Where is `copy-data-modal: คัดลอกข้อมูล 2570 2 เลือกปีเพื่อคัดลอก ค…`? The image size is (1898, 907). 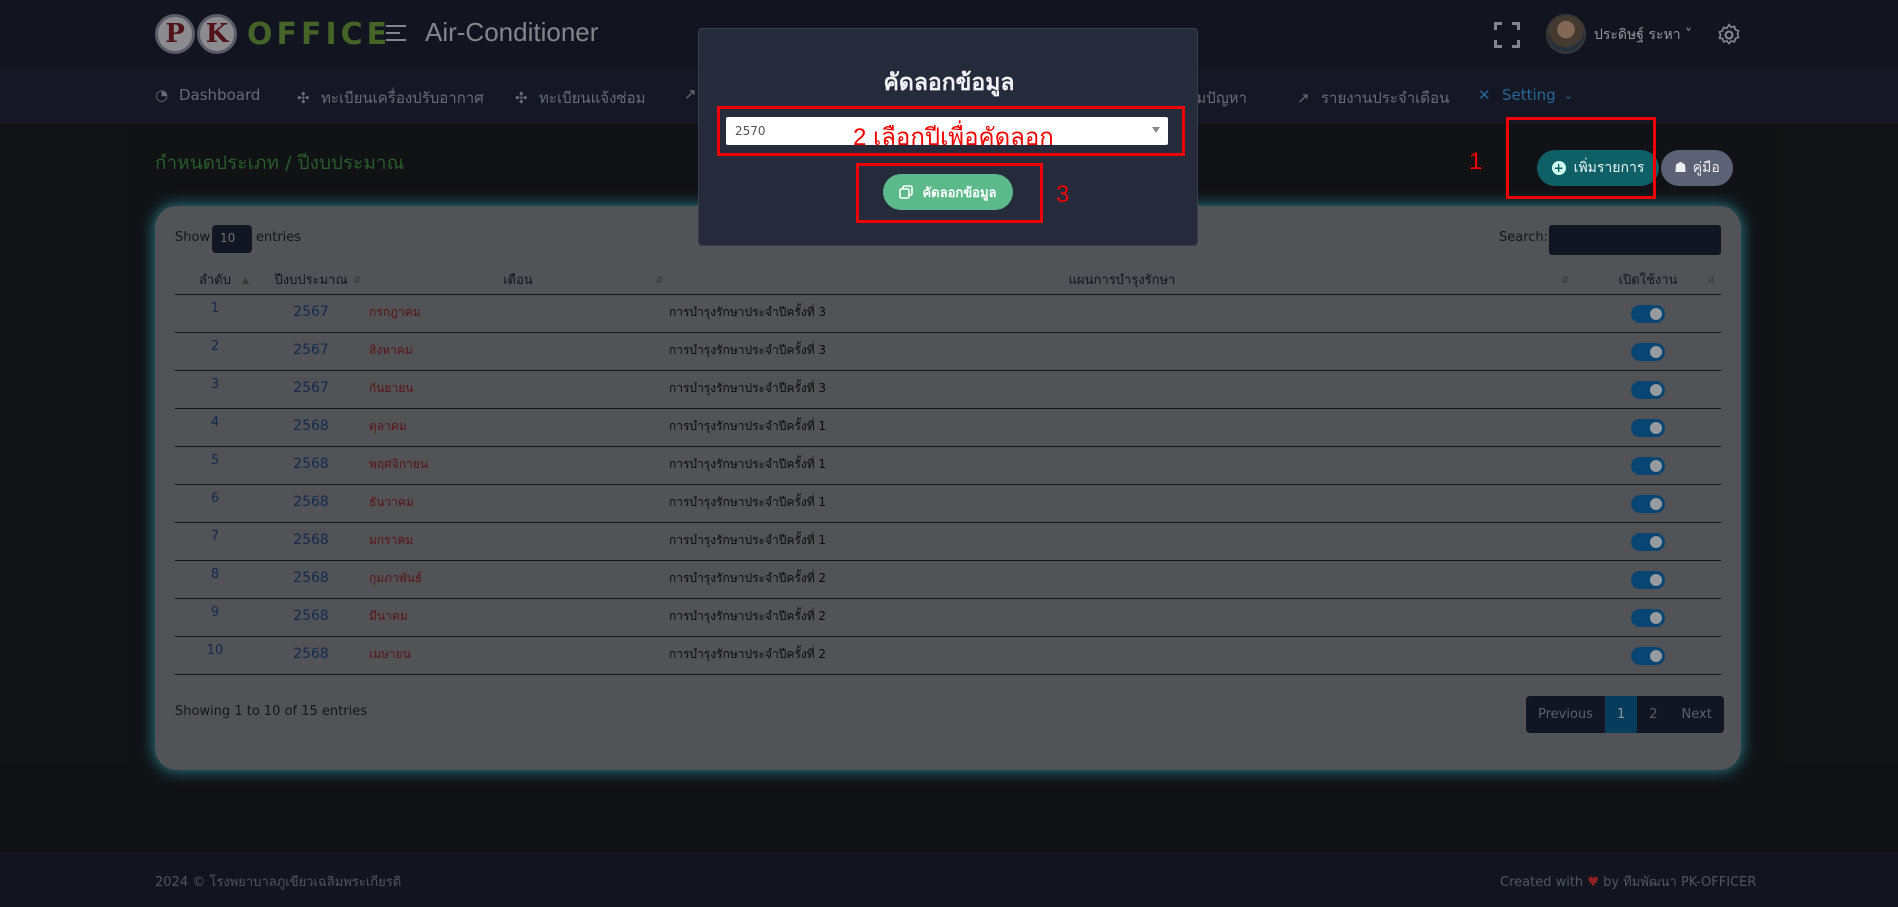
copy-data-modal: คัดลอกข้อมูล 2570 2 เลือกปีเพื่อคัดลอก ค… is located at coordinates (948, 137).